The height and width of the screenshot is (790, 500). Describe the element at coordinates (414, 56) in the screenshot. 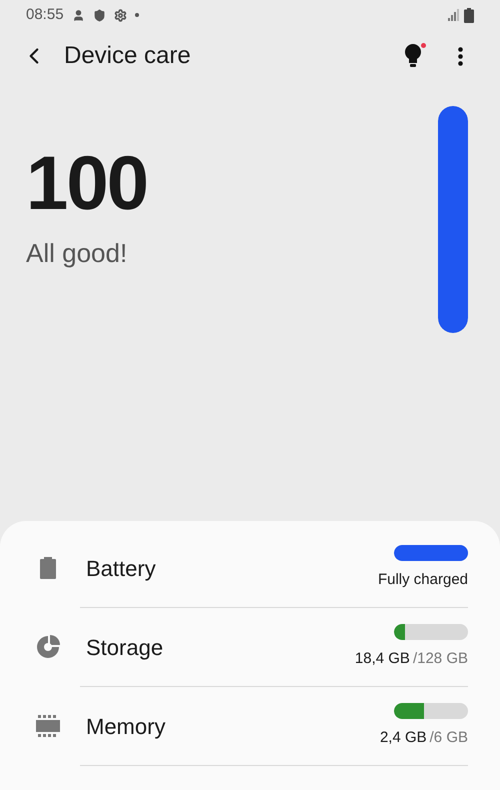

I see `lightbulb-icon` at that location.